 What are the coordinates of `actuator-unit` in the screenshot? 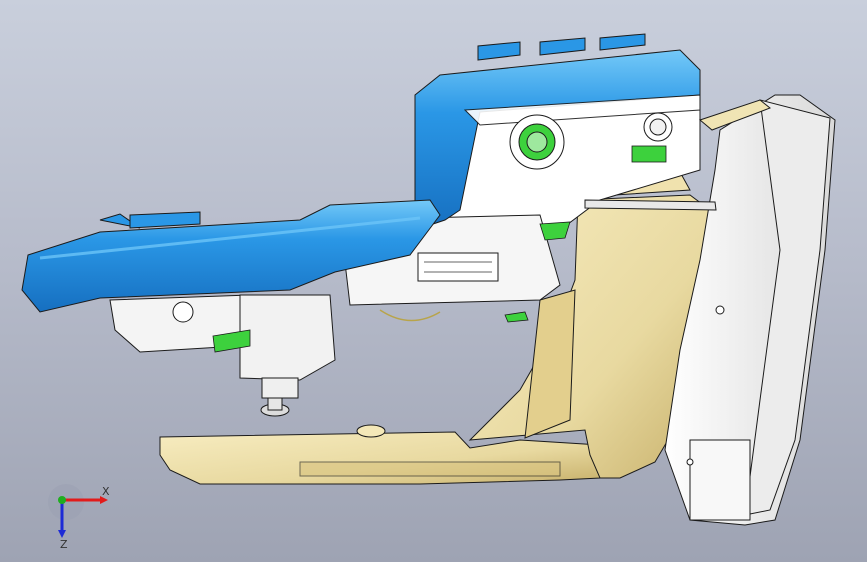 It's located at (287, 355).